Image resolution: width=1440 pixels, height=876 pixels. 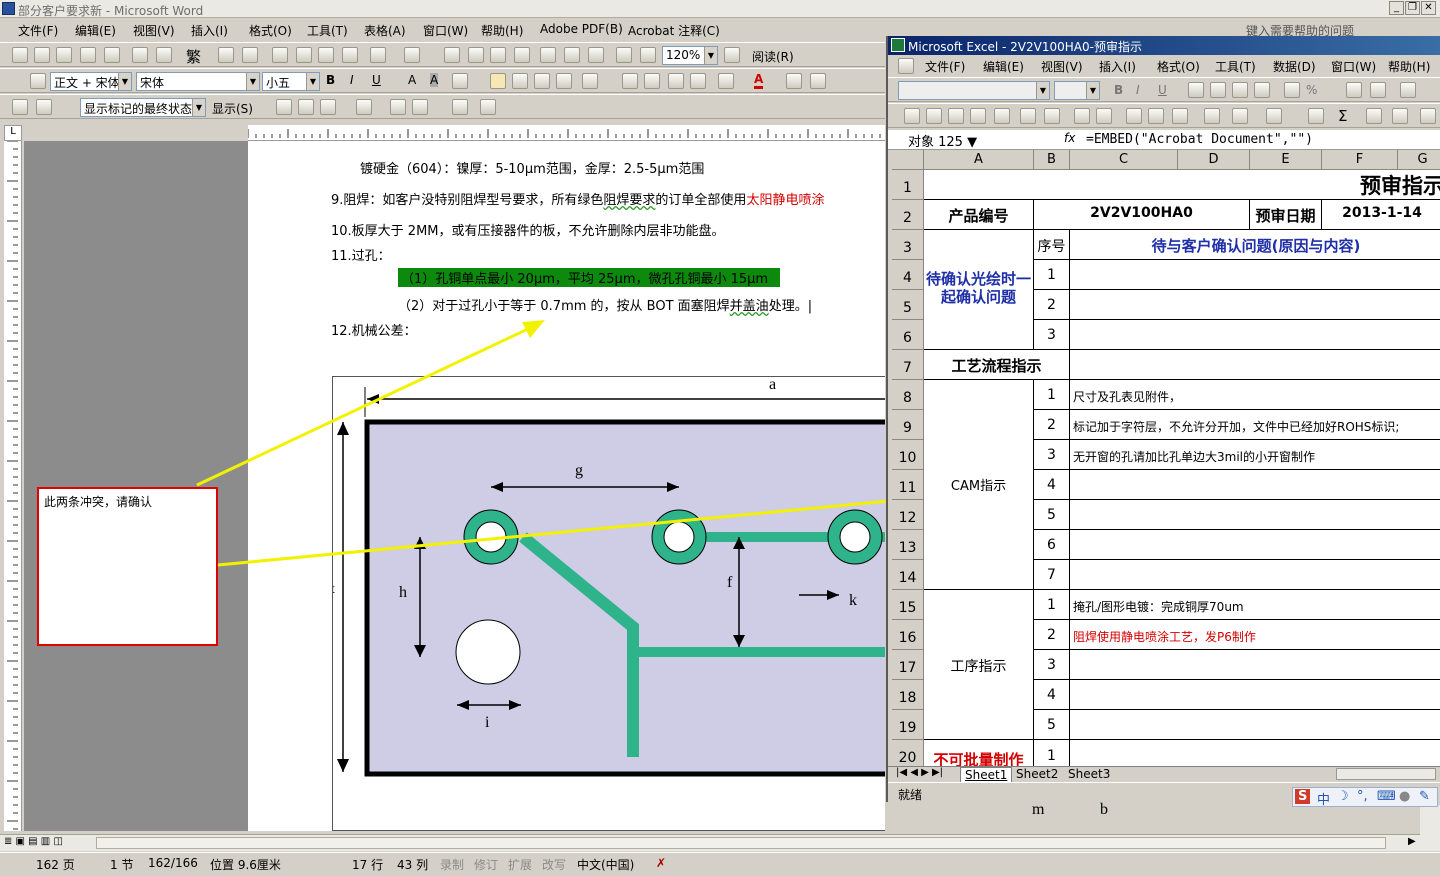 What do you see at coordinates (1052, 575) in the screenshot?
I see `seq-cell: 7` at bounding box center [1052, 575].